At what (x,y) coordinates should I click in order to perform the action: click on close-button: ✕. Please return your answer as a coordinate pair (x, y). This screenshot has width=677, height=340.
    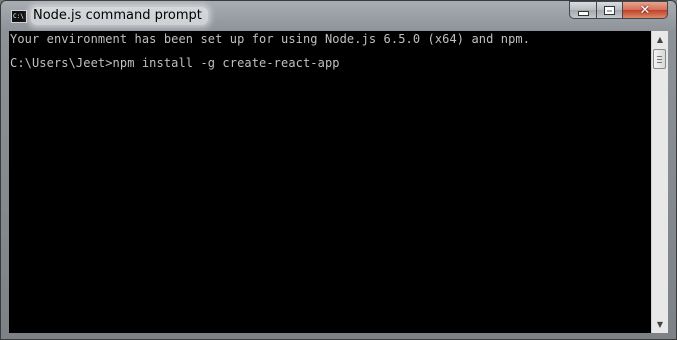
    Looking at the image, I should click on (645, 10).